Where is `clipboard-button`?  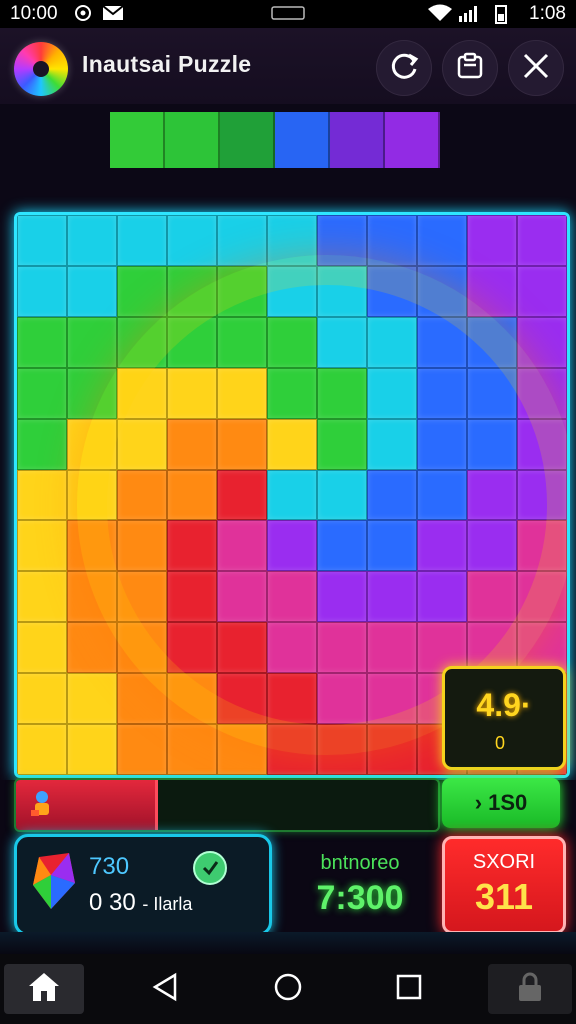 clipboard-button is located at coordinates (470, 68).